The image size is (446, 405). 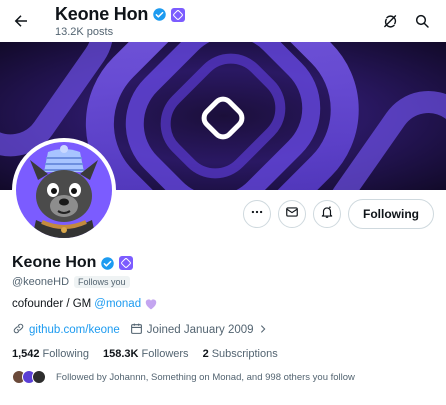 What do you see at coordinates (102, 14) in the screenshot?
I see `header-title: Keone Hon` at bounding box center [102, 14].